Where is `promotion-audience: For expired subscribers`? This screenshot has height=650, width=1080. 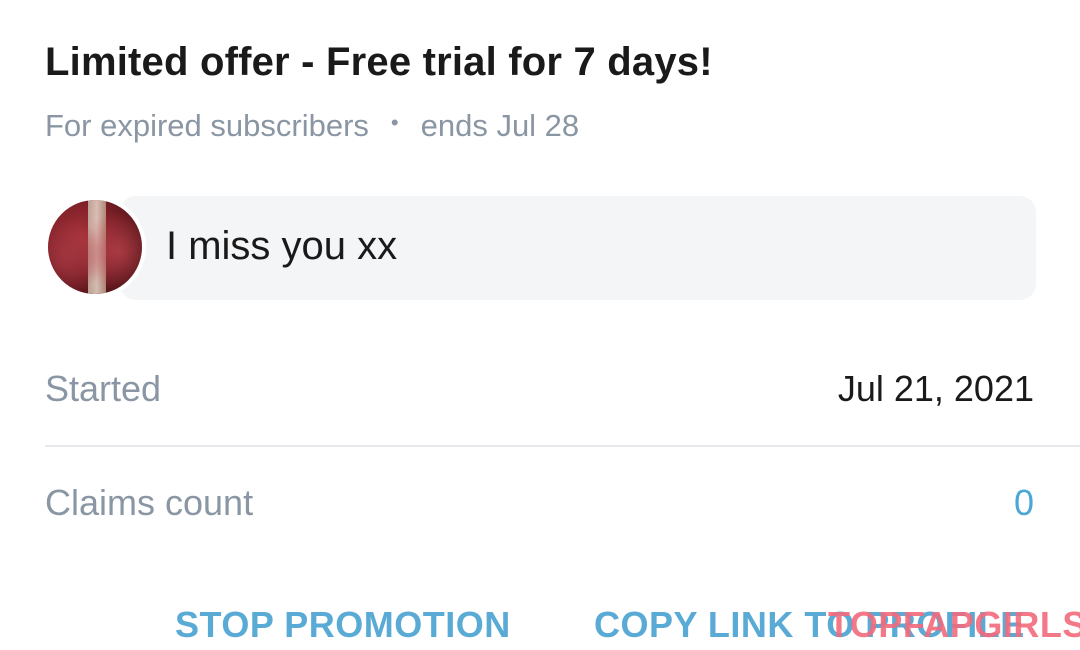 promotion-audience: For expired subscribers is located at coordinates (207, 125).